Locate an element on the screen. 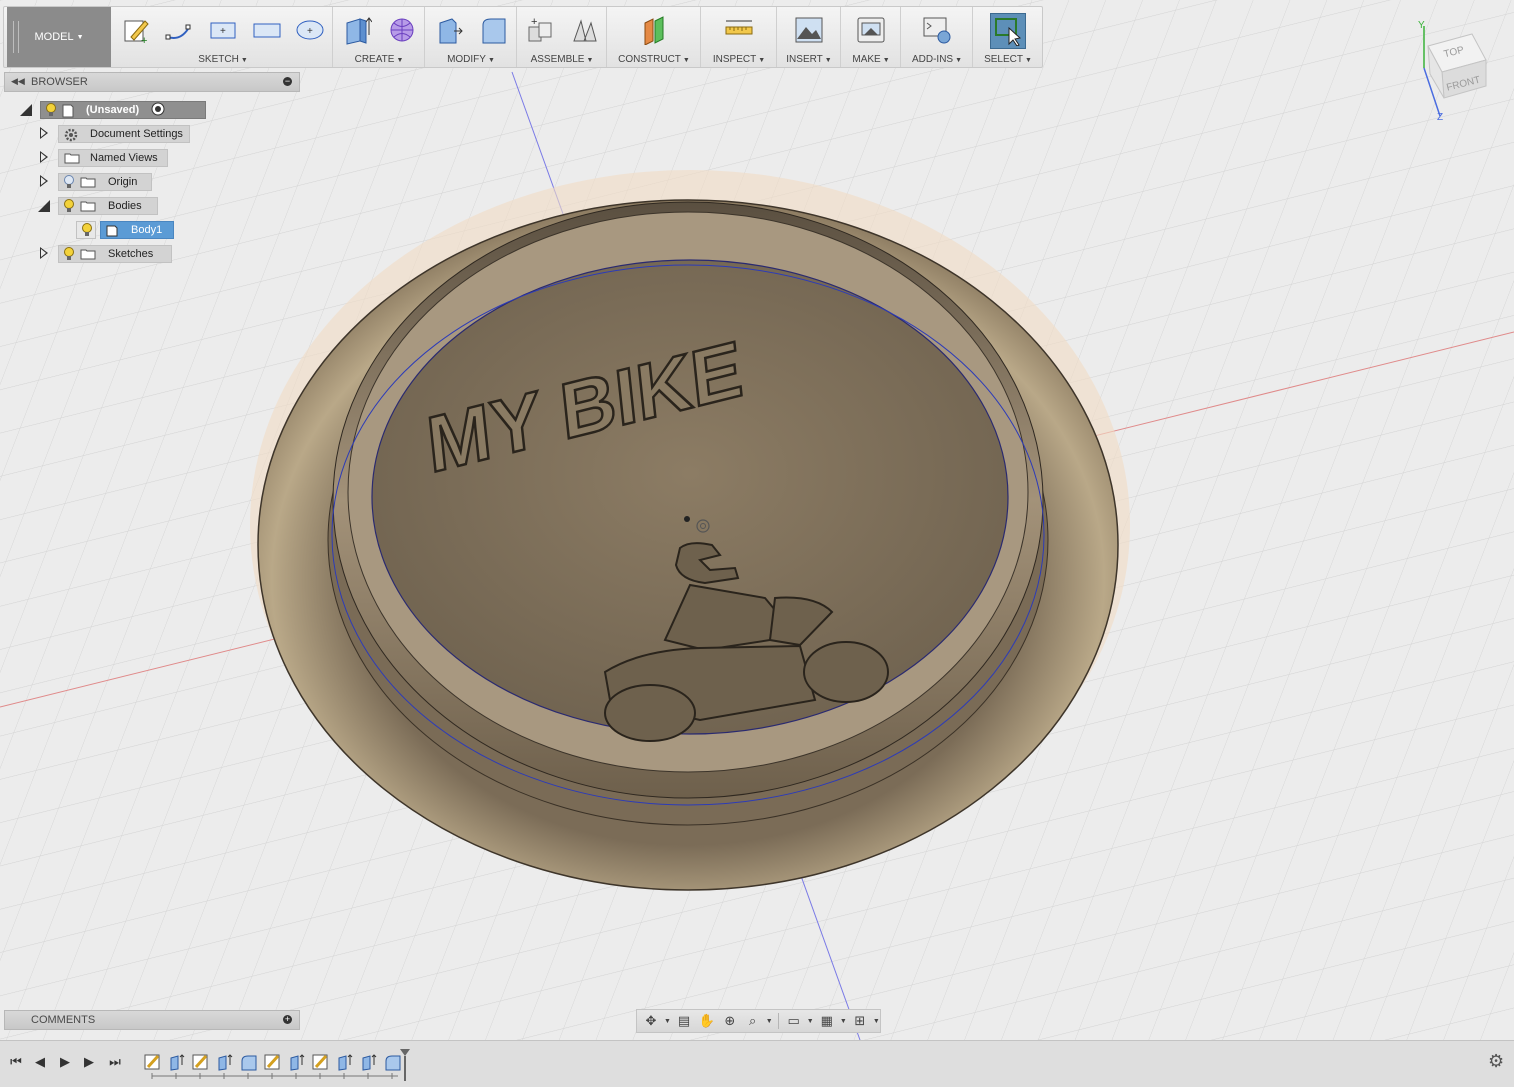  group-label: MAKE ▼ is located at coordinates (871, 59).